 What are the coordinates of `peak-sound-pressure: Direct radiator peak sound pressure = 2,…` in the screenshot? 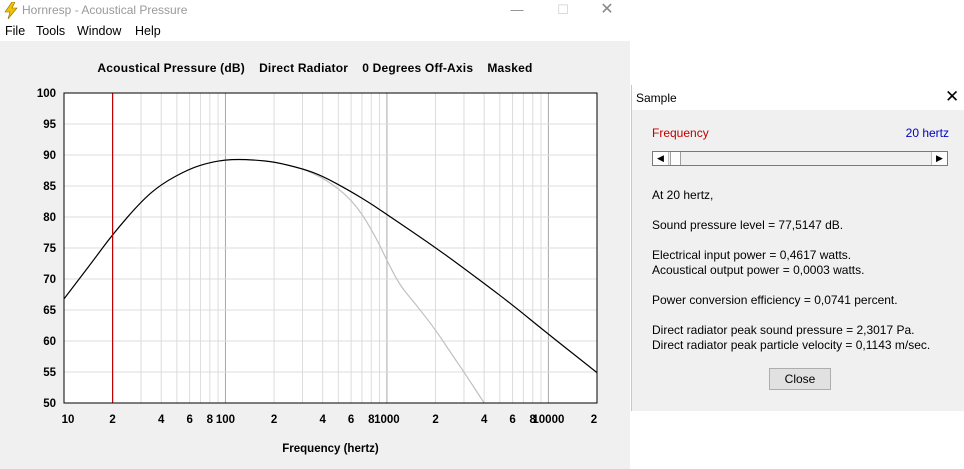 It's located at (783, 330).